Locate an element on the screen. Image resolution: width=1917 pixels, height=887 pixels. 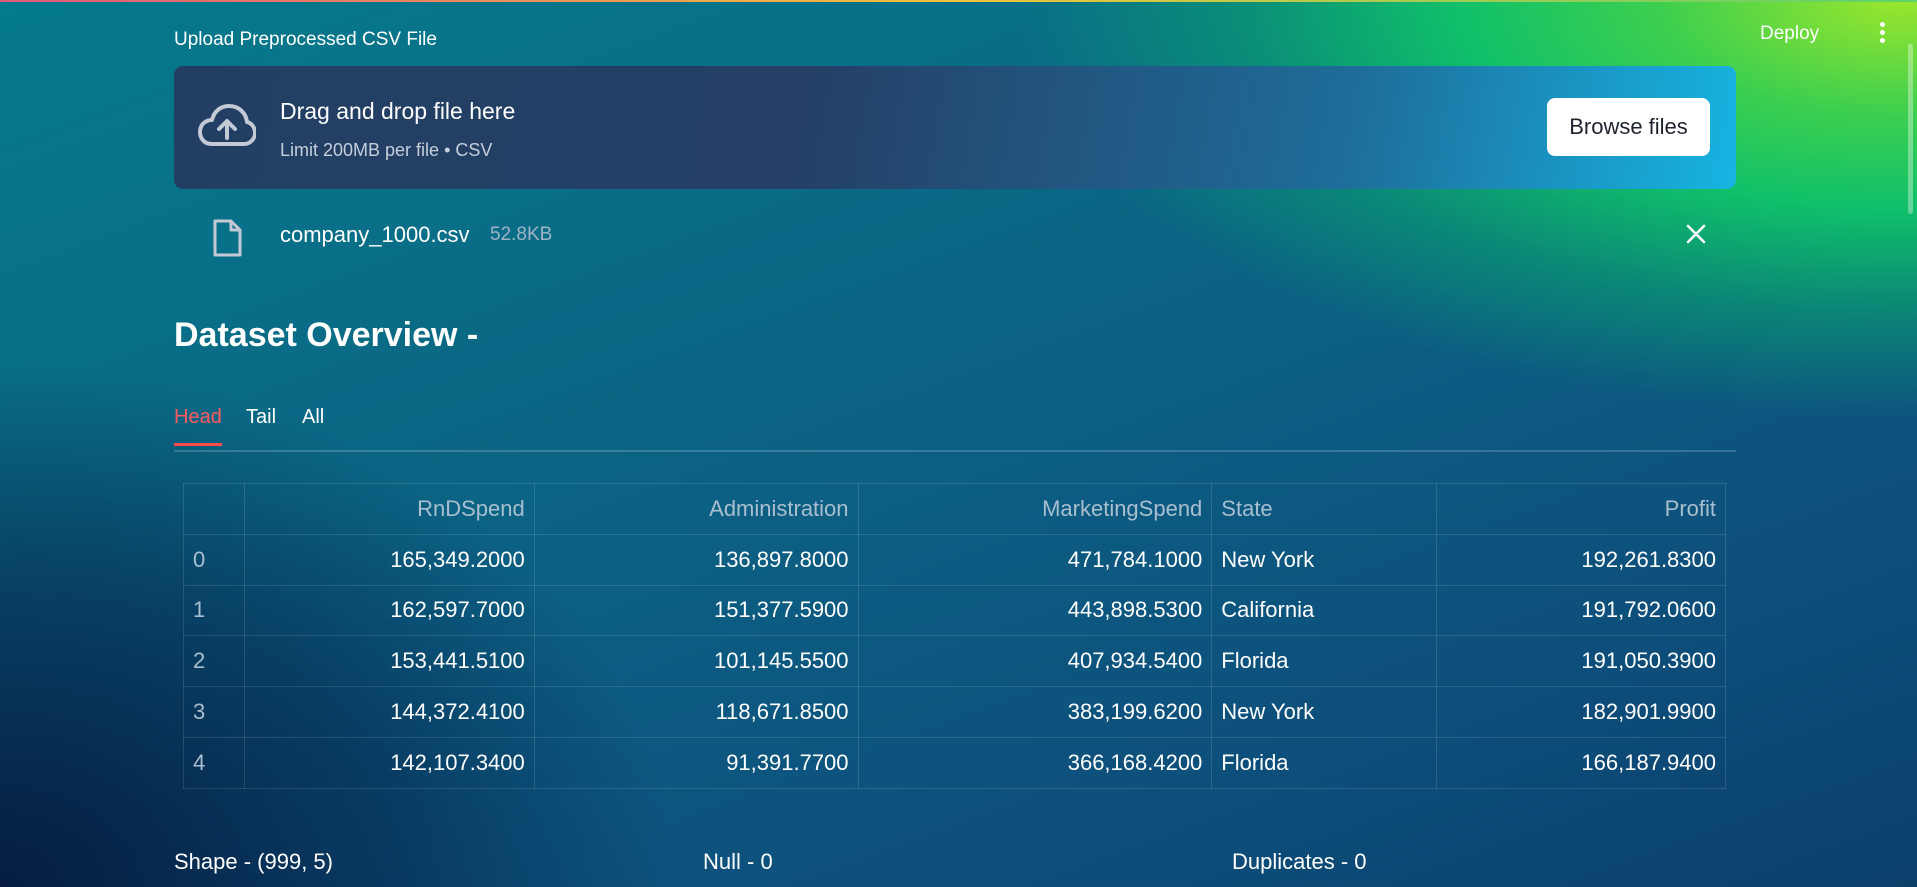
table-cell: 166,187.9400 is located at coordinates (1581, 762).